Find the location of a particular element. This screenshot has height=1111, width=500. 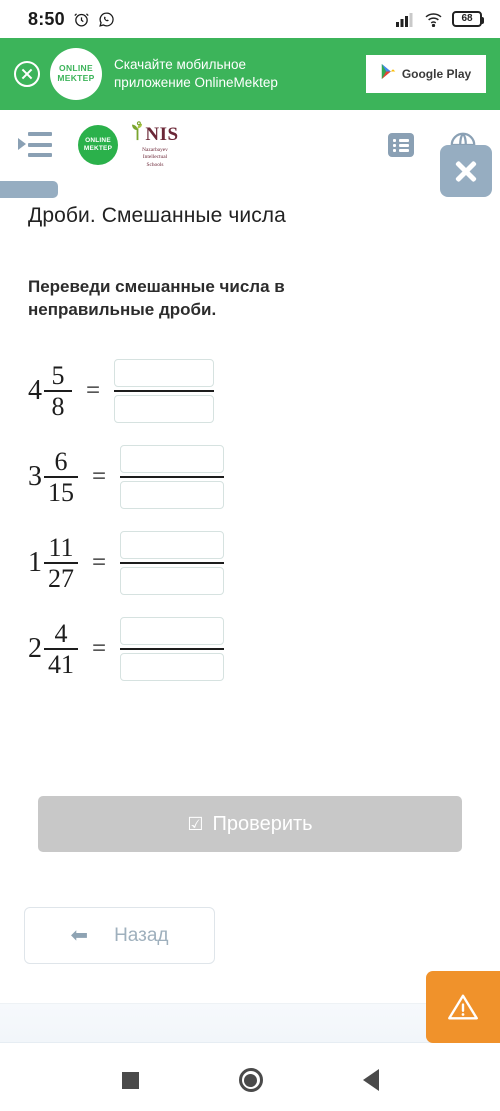

android-nav-bar is located at coordinates (250, 1080).